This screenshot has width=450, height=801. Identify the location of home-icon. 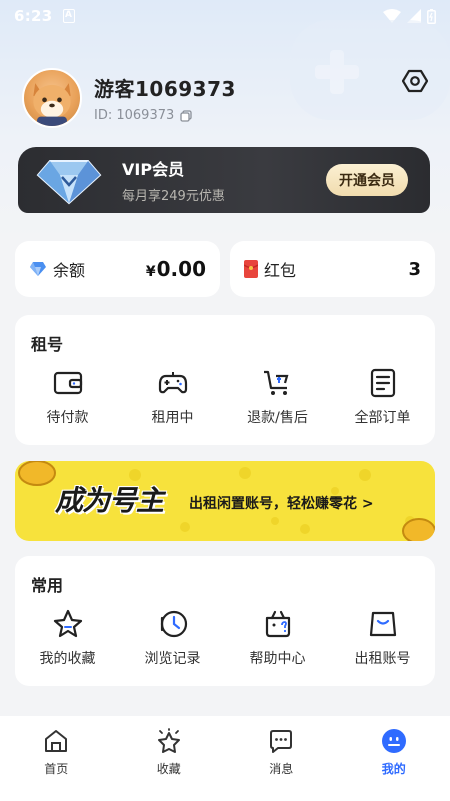
(56, 741).